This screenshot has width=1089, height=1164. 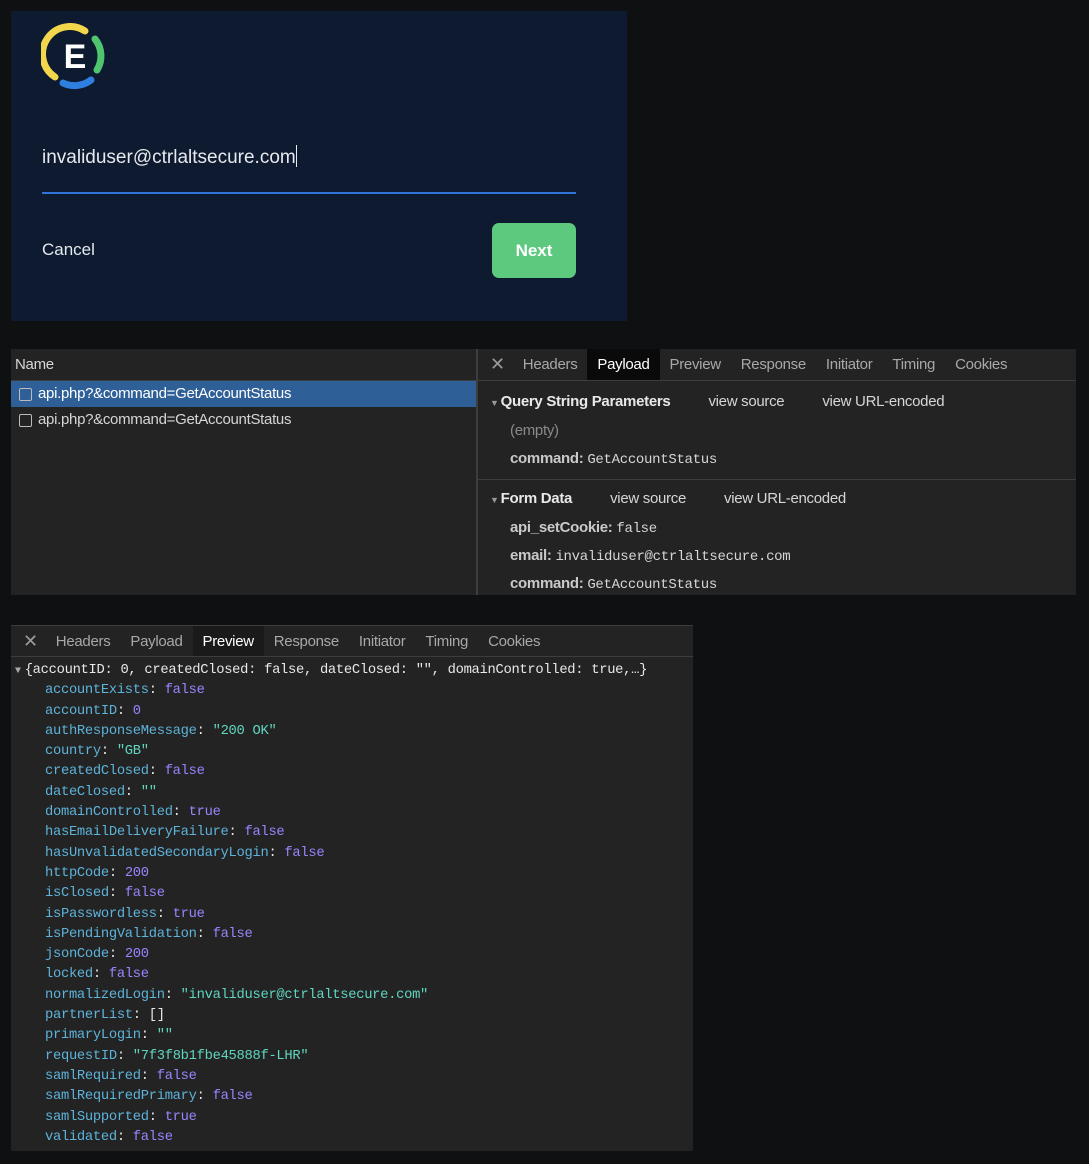 What do you see at coordinates (352, 813) in the screenshot?
I see `json-field: domainControlled: true` at bounding box center [352, 813].